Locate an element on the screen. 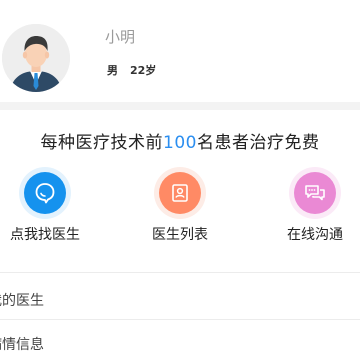  promo-banner: 每种医疗技术前100名患者治疗免费 is located at coordinates (180, 140).